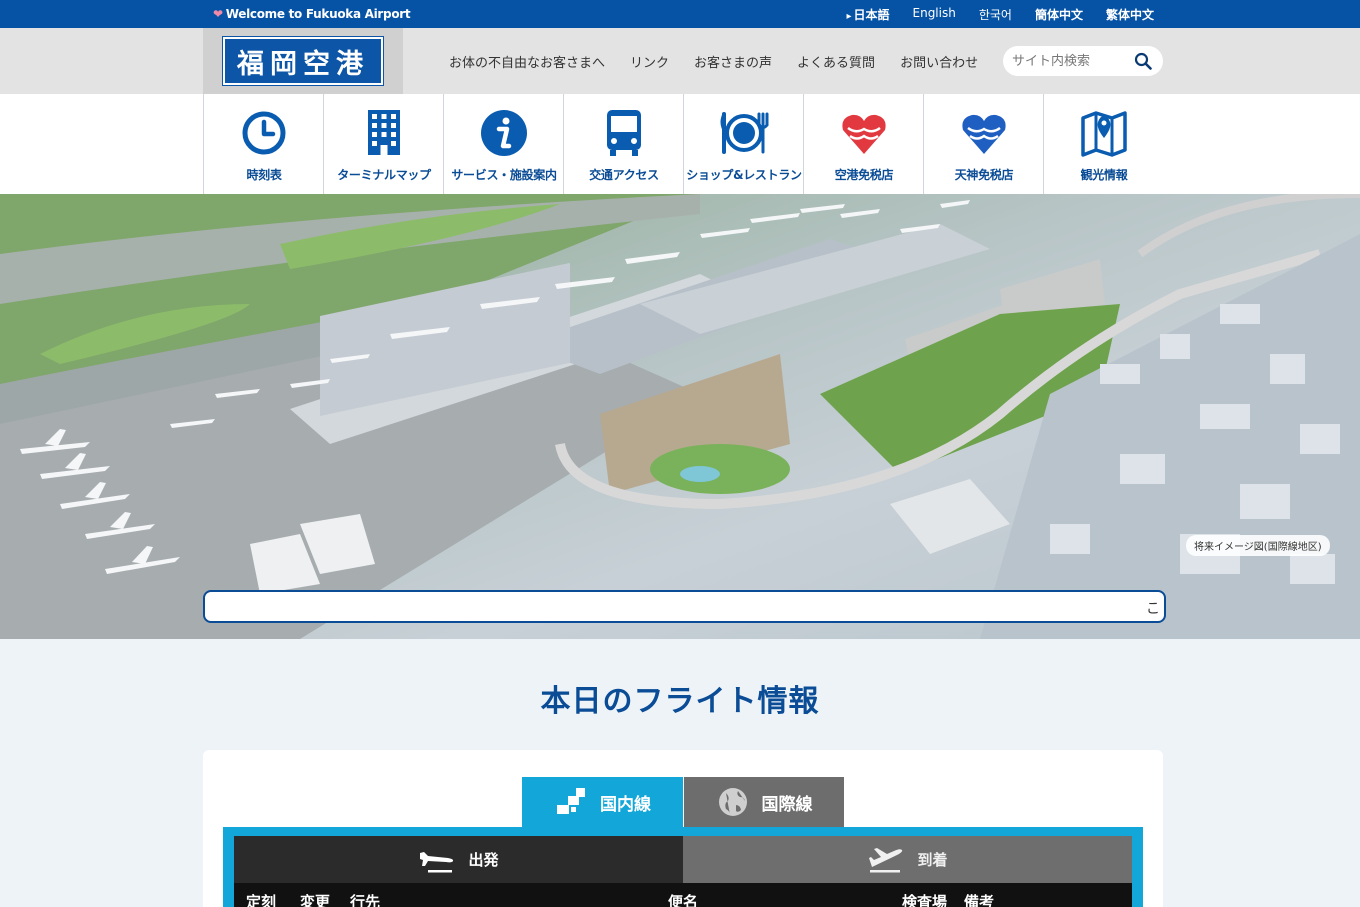 The image size is (1360, 907). What do you see at coordinates (384, 132) in the screenshot?
I see `building-icon` at bounding box center [384, 132].